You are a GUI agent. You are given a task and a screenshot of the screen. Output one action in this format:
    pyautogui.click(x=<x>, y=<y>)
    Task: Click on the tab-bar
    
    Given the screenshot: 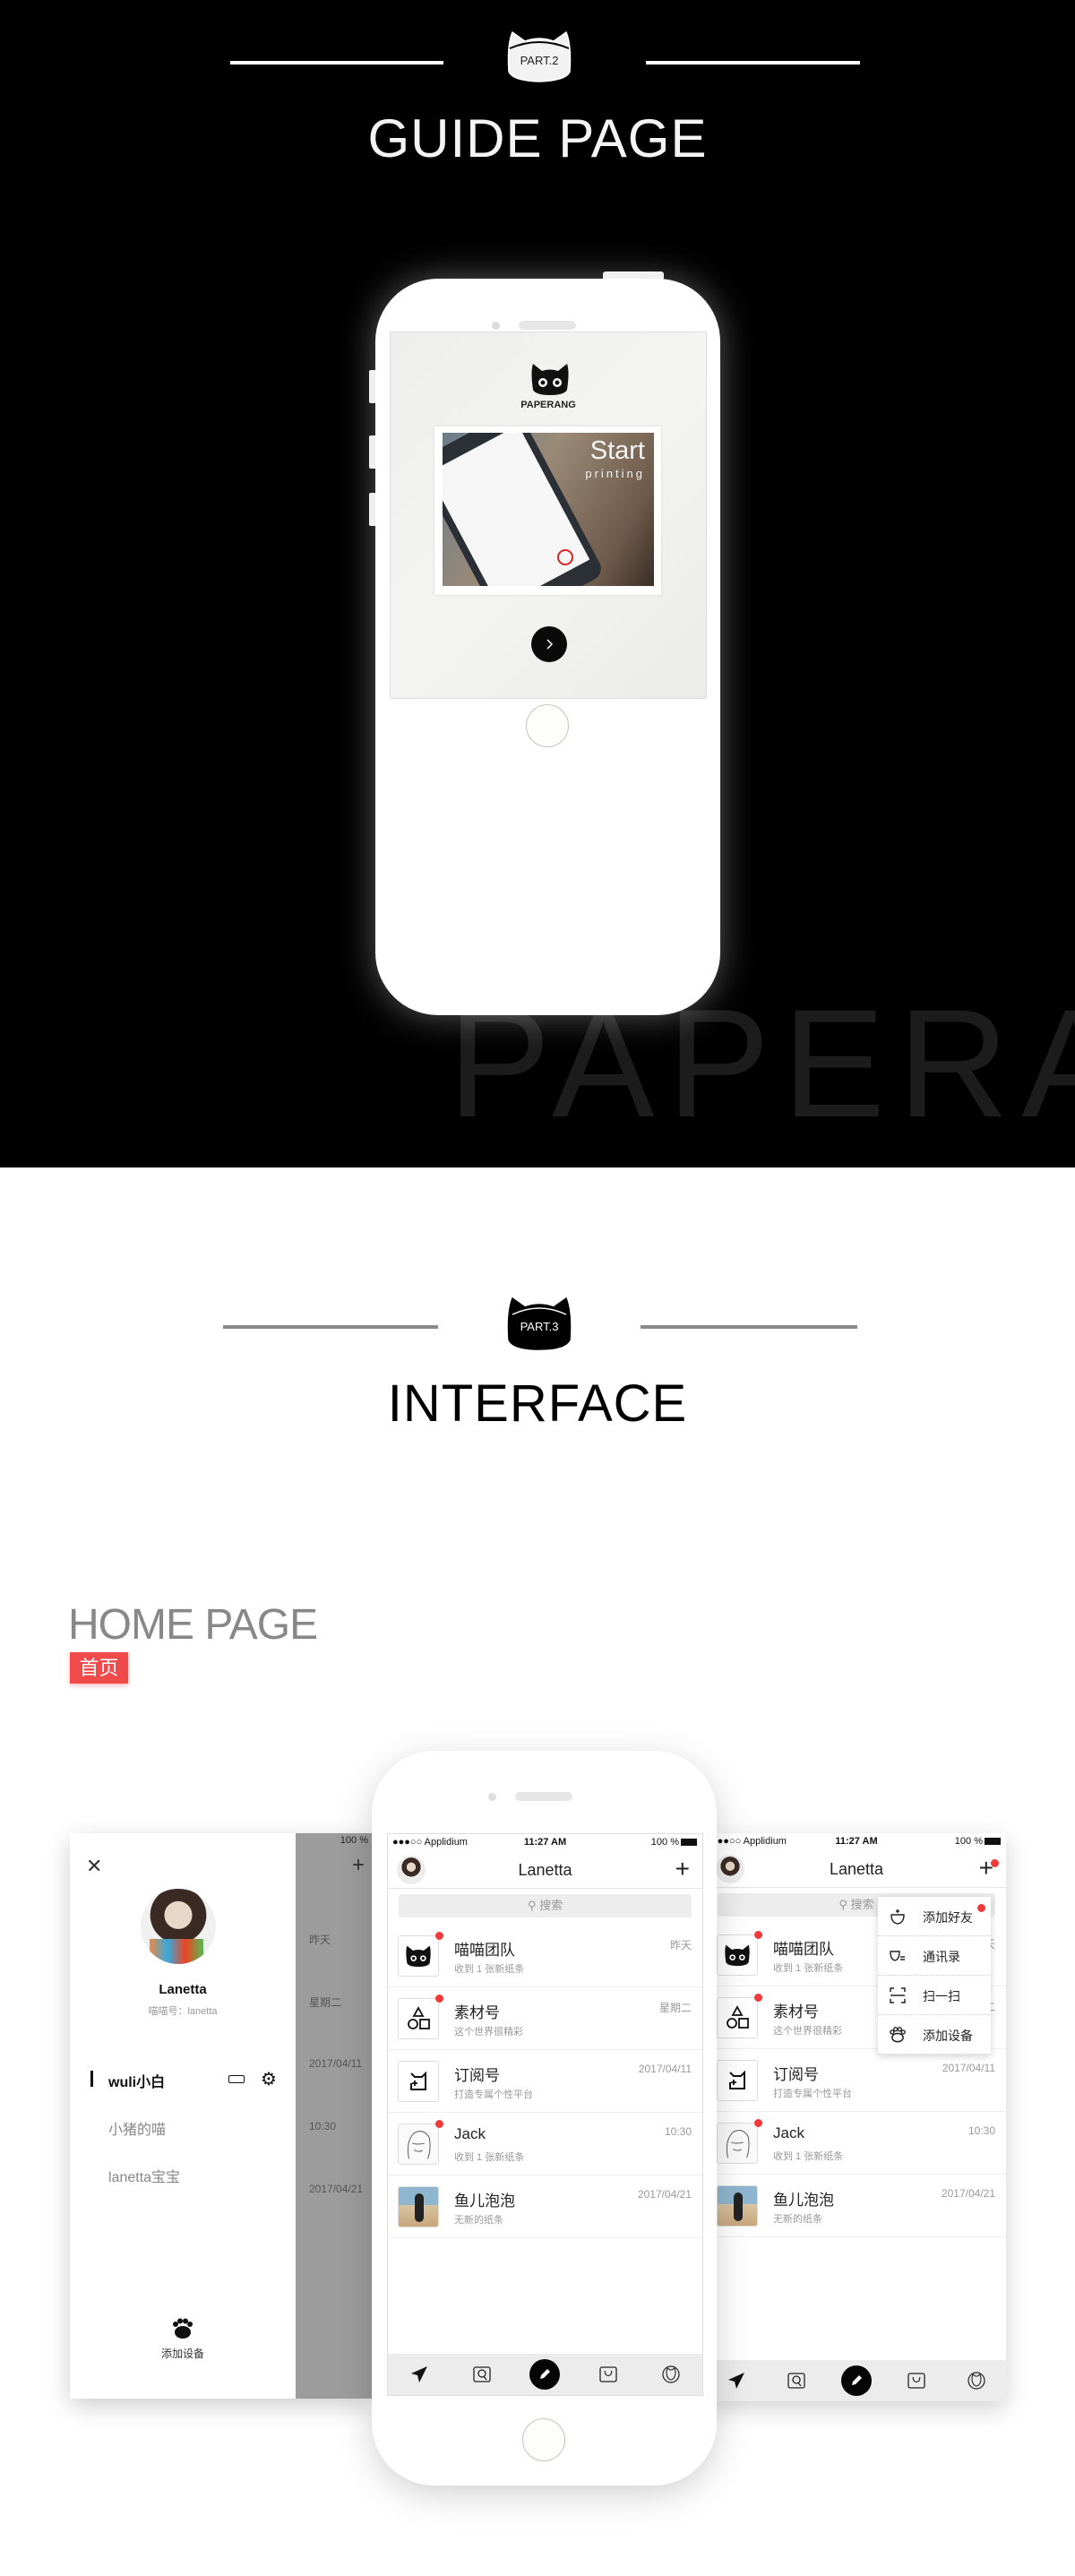 What is the action you would take?
    pyautogui.click(x=856, y=2380)
    